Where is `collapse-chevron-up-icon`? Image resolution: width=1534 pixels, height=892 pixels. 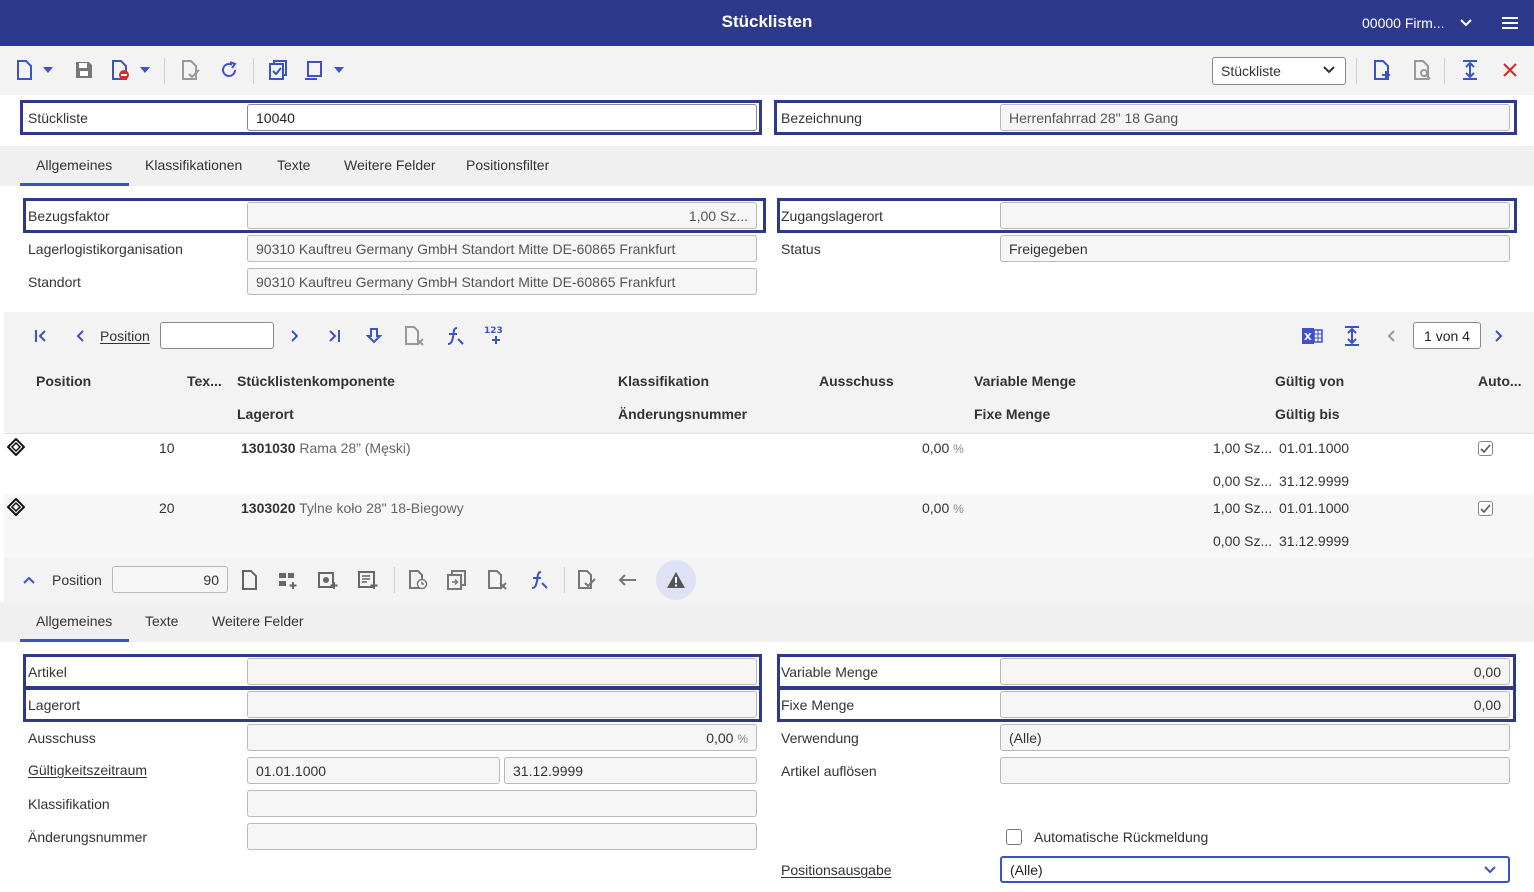 collapse-chevron-up-icon is located at coordinates (29, 580).